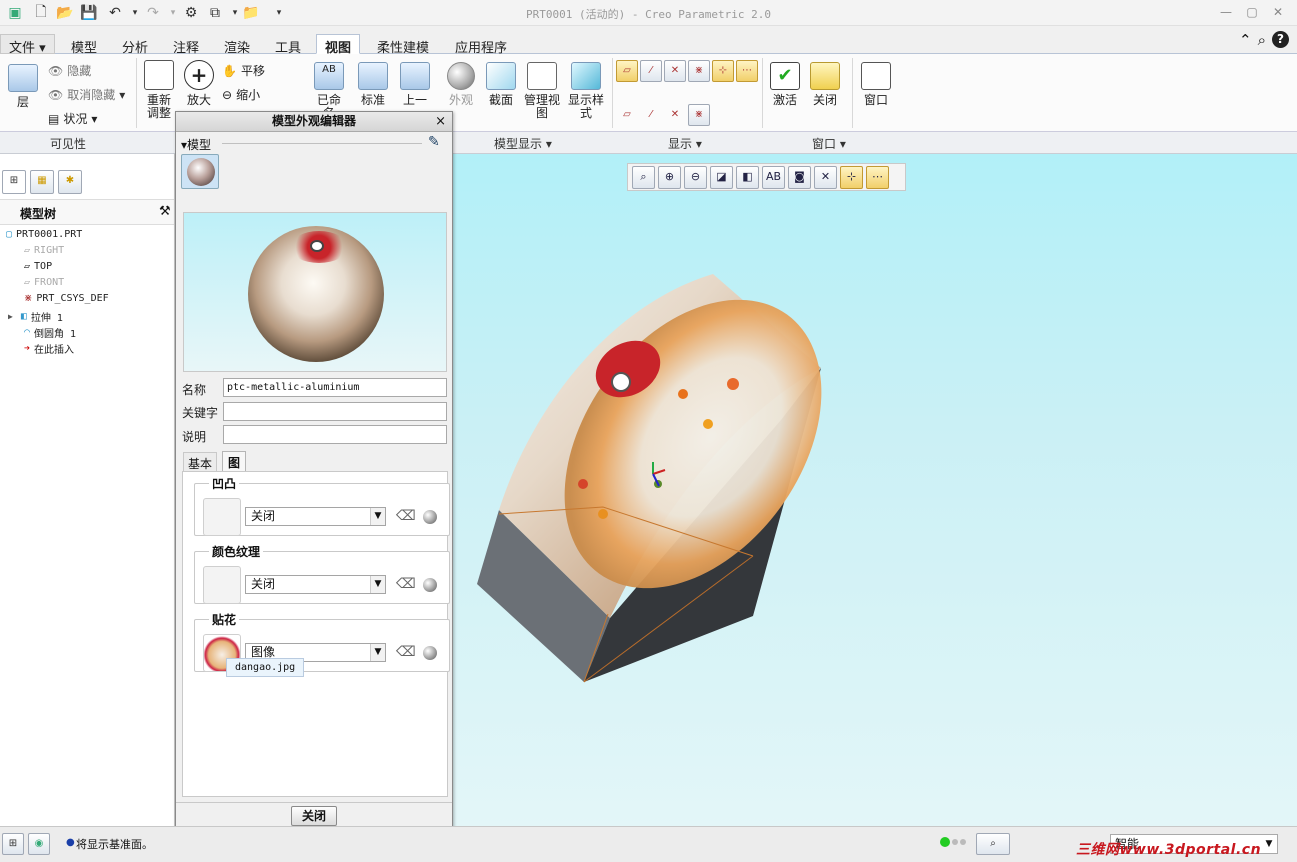 This screenshot has height=862, width=1297. Describe the element at coordinates (627, 71) in the screenshot. I see `plane-display-icon: ▱` at that location.